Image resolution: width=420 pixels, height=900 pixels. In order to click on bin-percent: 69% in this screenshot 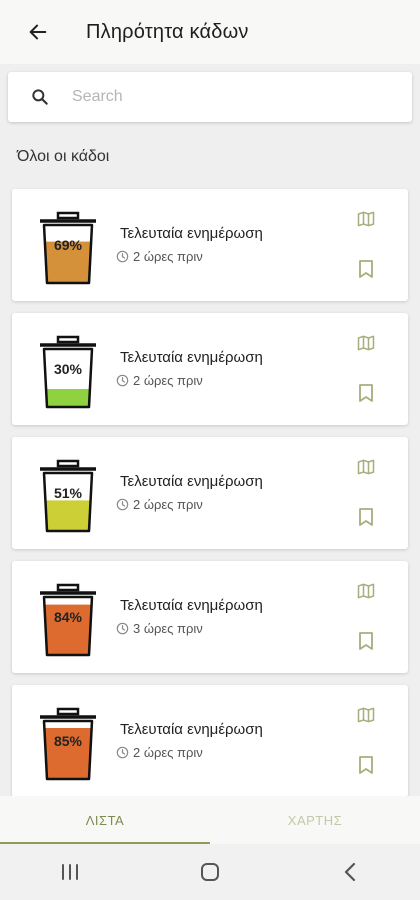, I will do `click(68, 245)`.